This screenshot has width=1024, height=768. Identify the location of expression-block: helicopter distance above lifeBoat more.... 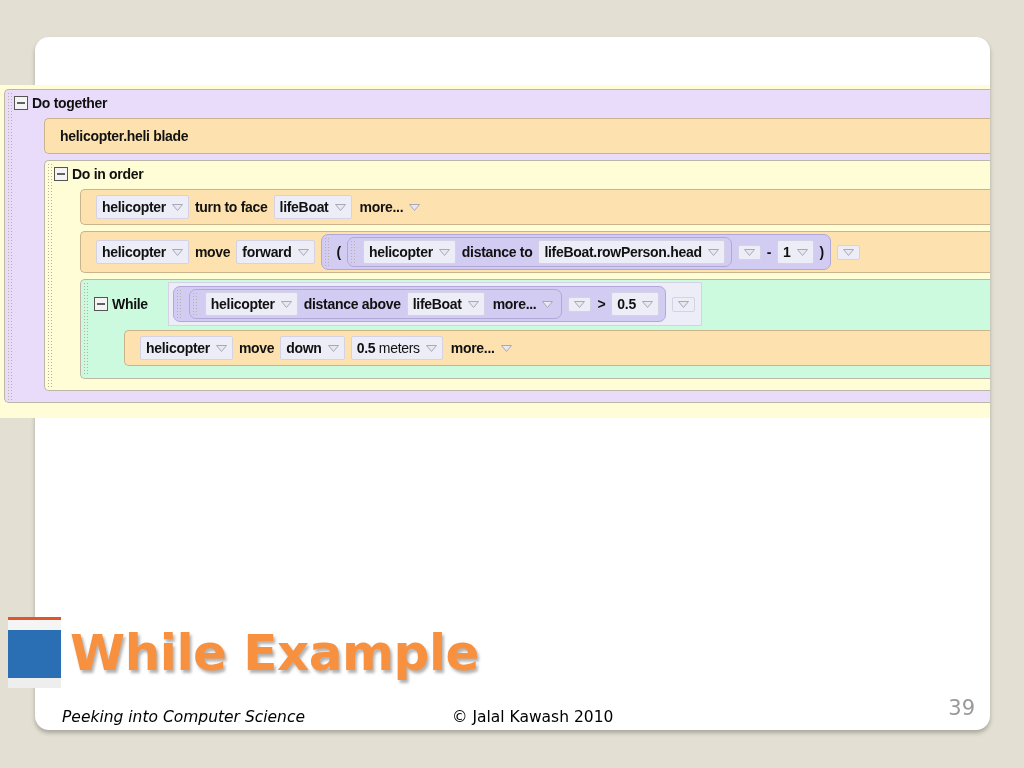
(375, 304).